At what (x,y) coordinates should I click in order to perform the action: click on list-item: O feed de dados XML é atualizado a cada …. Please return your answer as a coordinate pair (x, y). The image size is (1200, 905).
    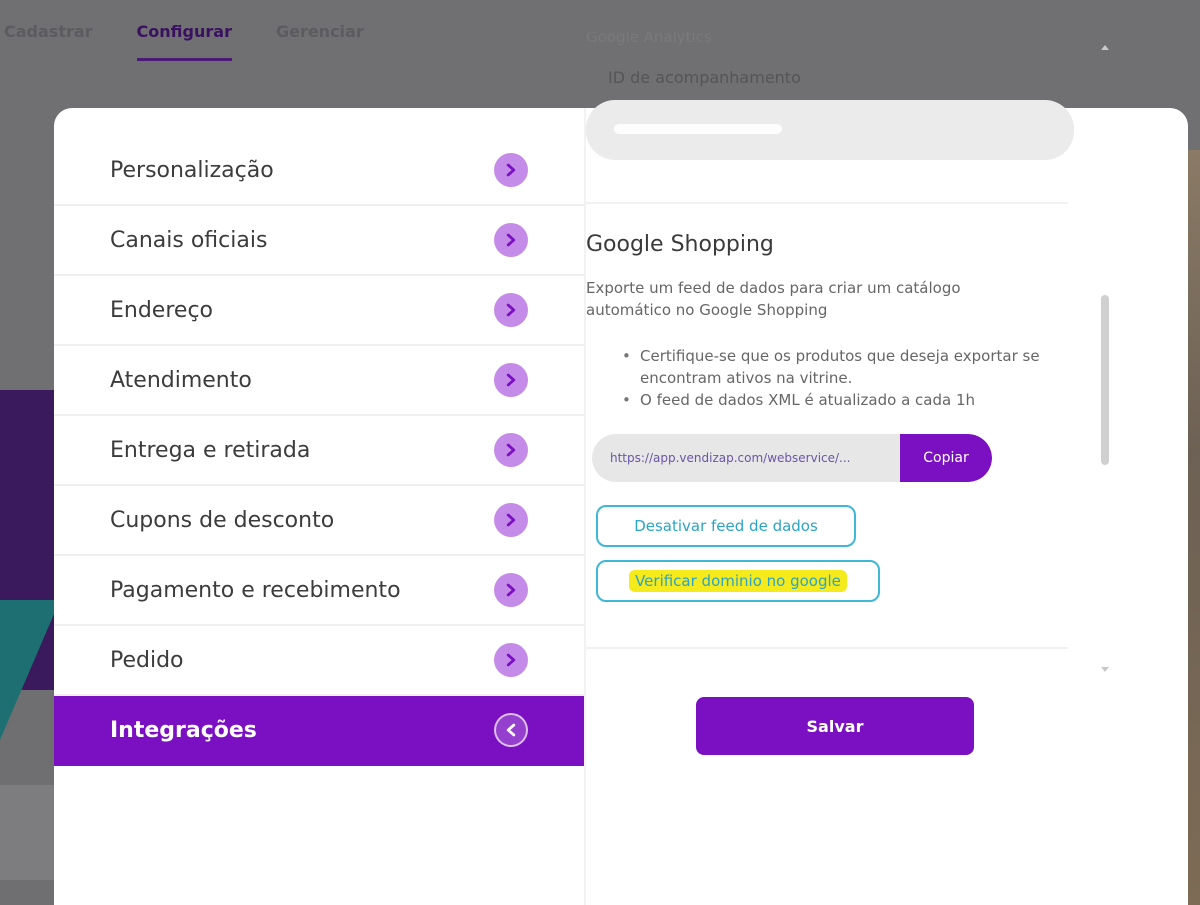
    Looking at the image, I should click on (832, 400).